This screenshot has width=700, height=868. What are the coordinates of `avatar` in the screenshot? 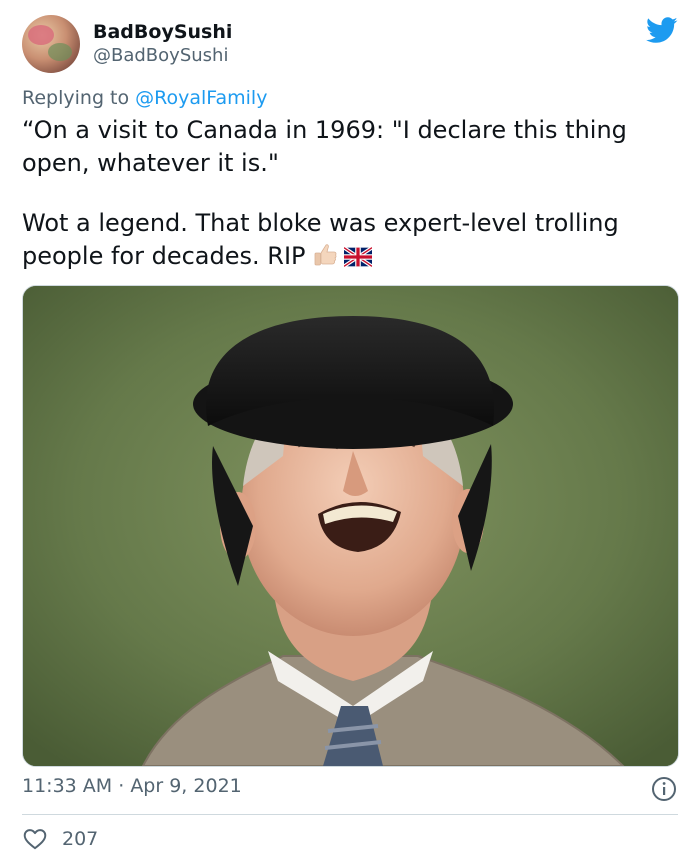 It's located at (51, 44).